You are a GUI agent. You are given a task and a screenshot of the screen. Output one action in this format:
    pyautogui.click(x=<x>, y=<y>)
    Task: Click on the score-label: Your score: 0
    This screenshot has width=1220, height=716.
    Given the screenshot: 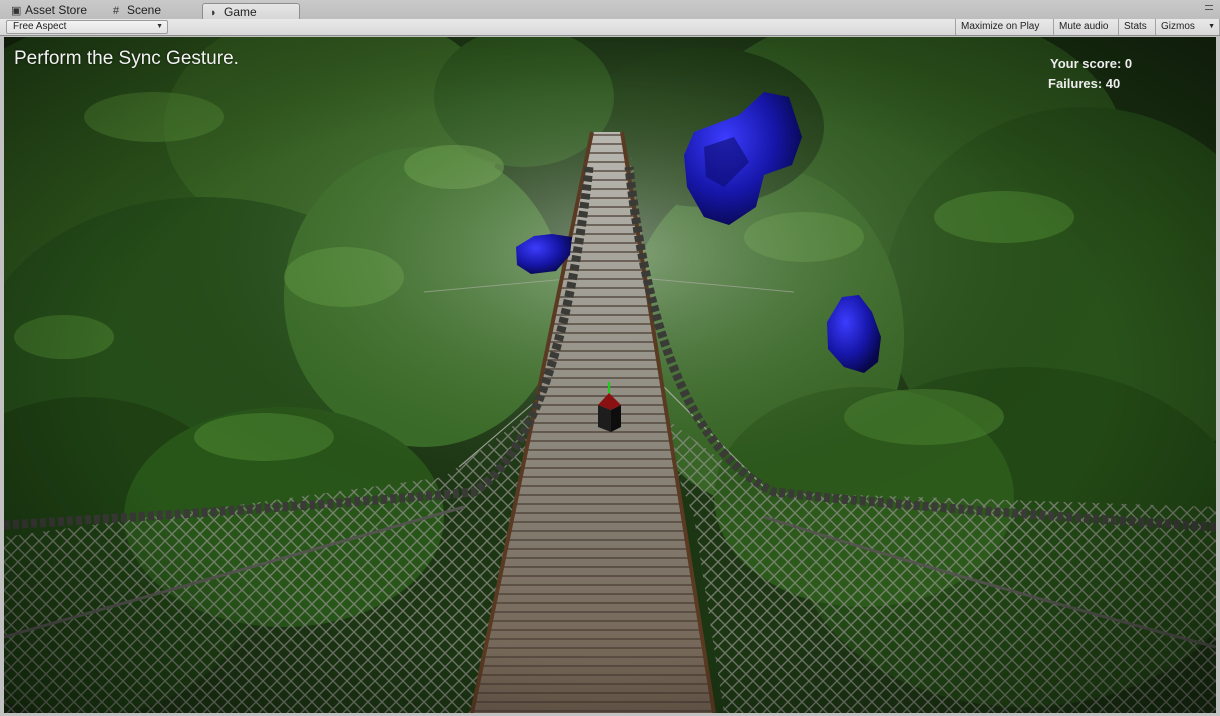 What is the action you would take?
    pyautogui.click(x=1091, y=63)
    